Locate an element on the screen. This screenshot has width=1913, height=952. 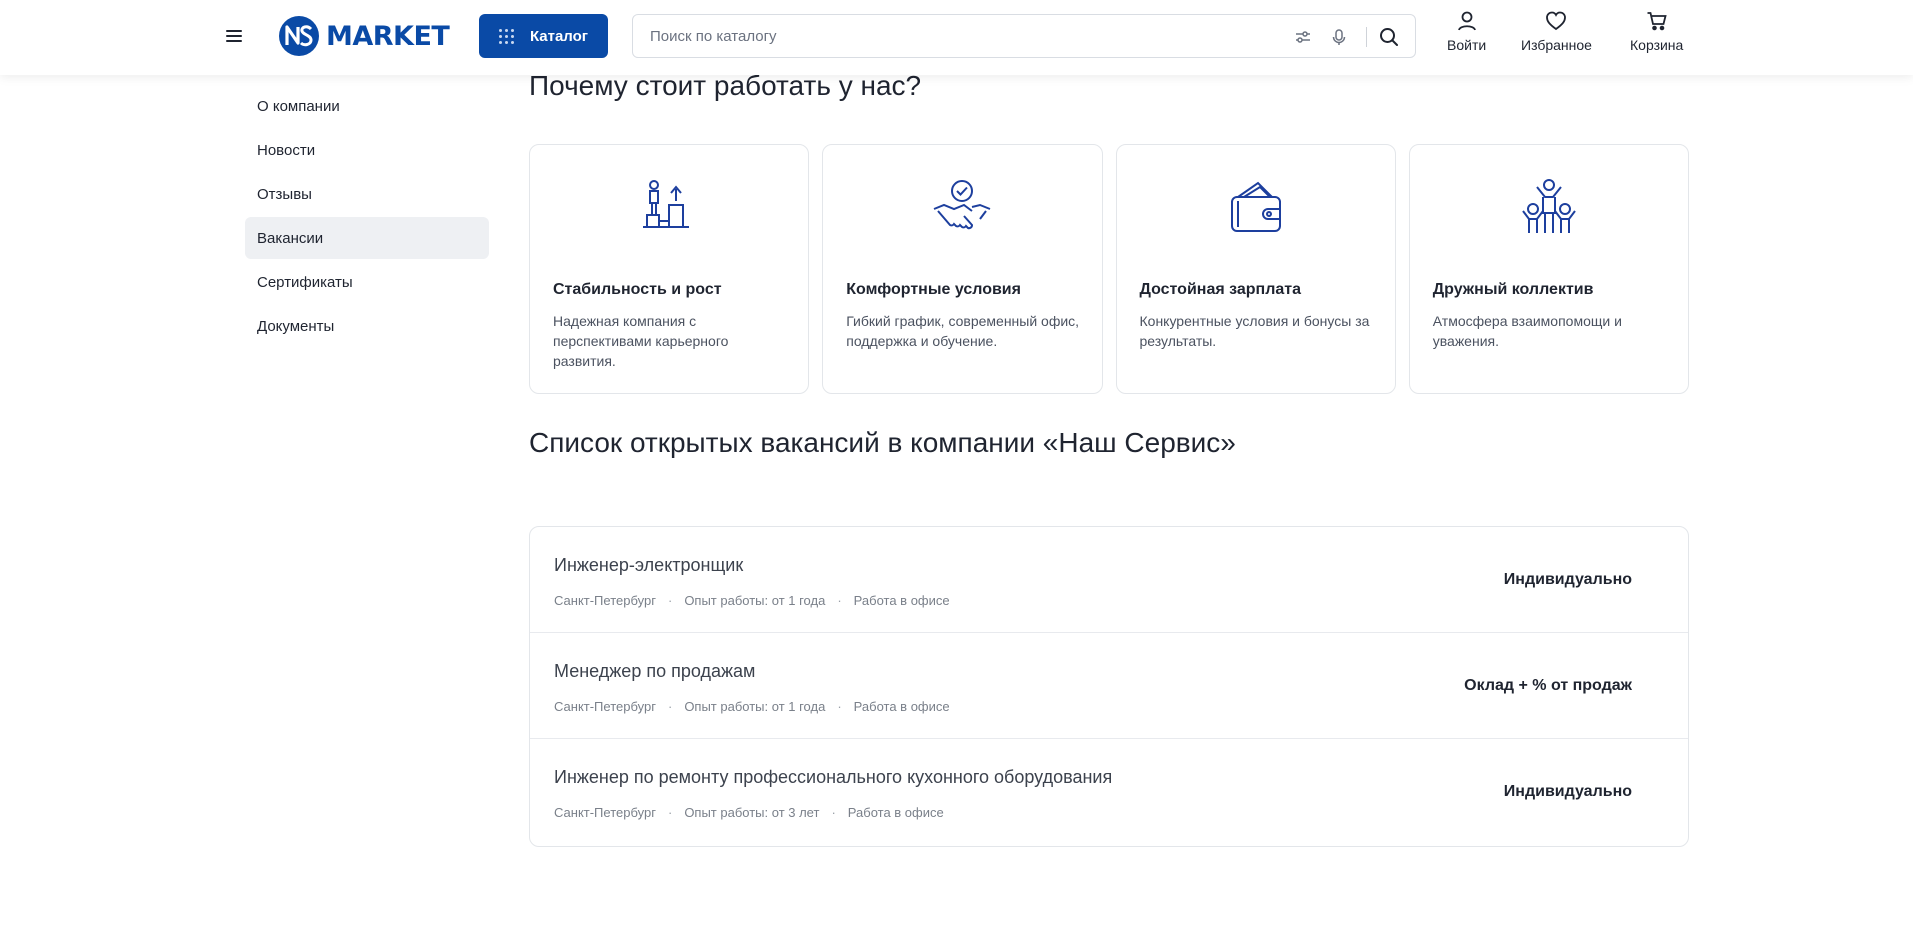
catalog-button: Каталог is located at coordinates (543, 36).